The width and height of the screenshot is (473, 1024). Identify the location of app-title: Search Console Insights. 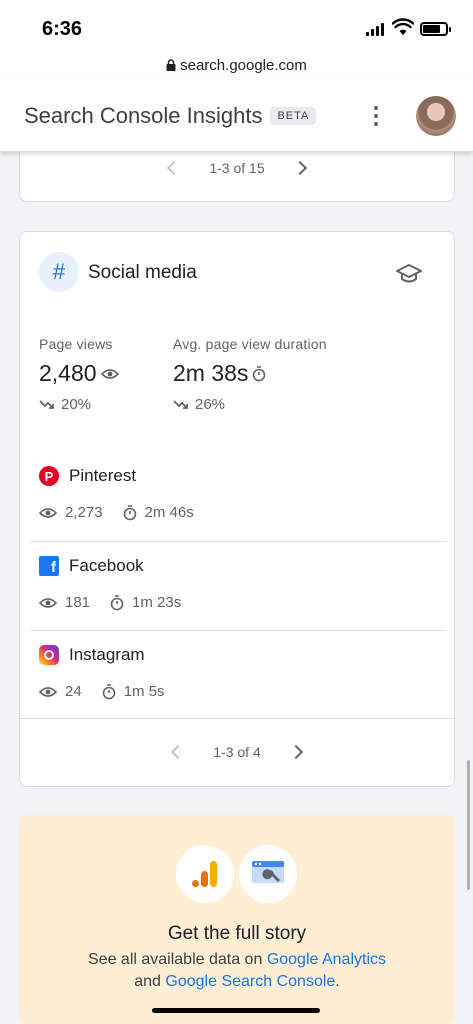
(143, 115).